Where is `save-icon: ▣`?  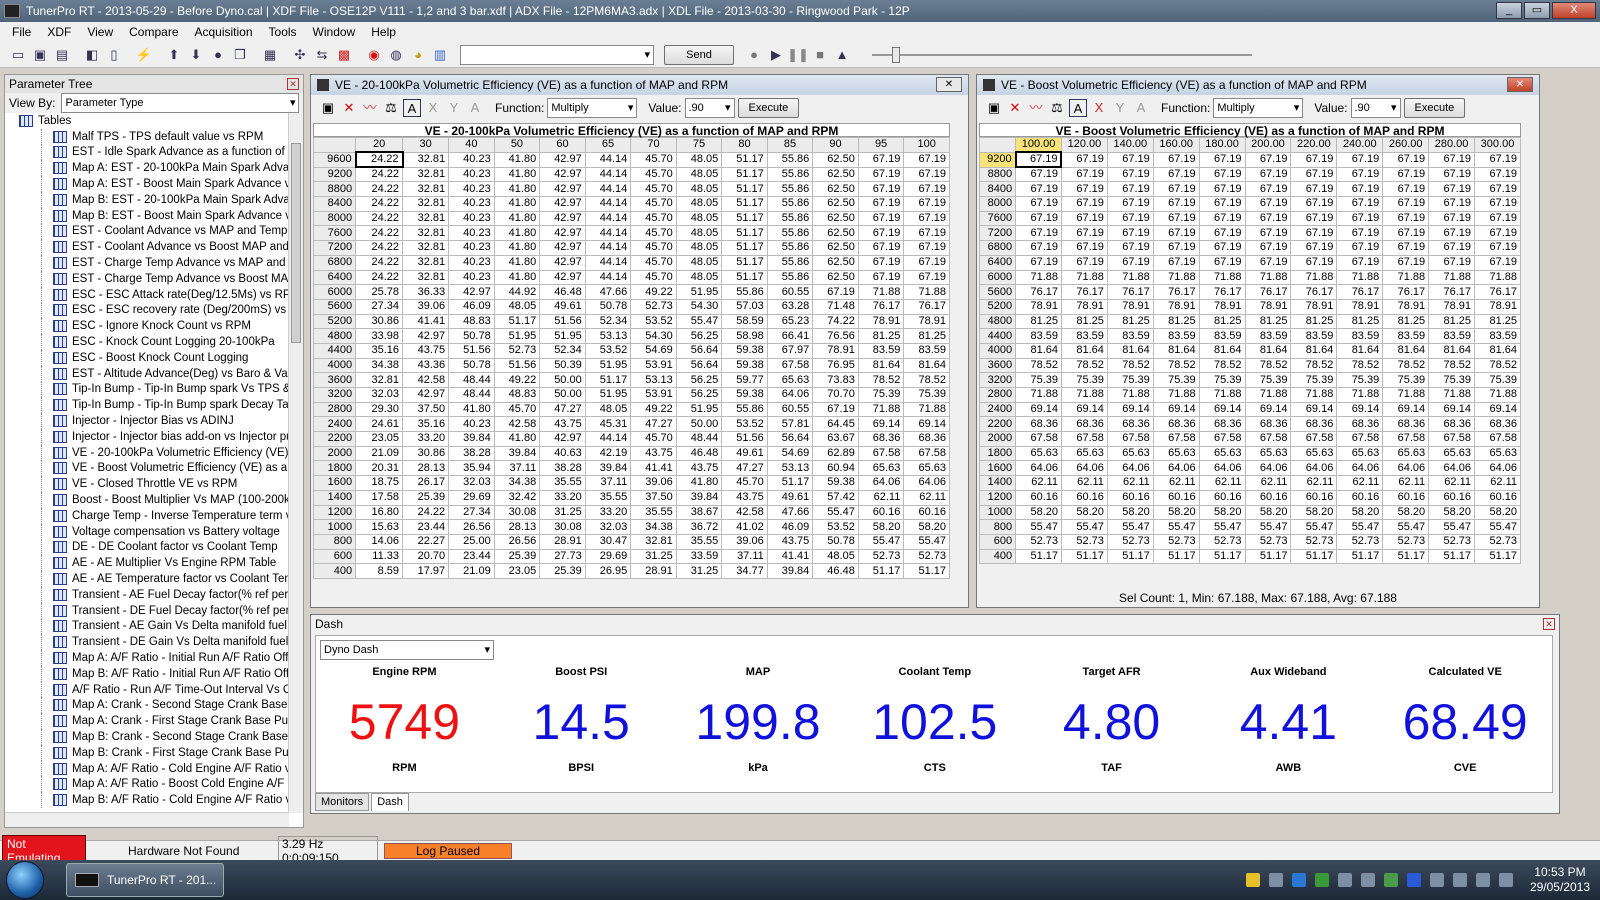
save-icon: ▣ is located at coordinates (328, 108).